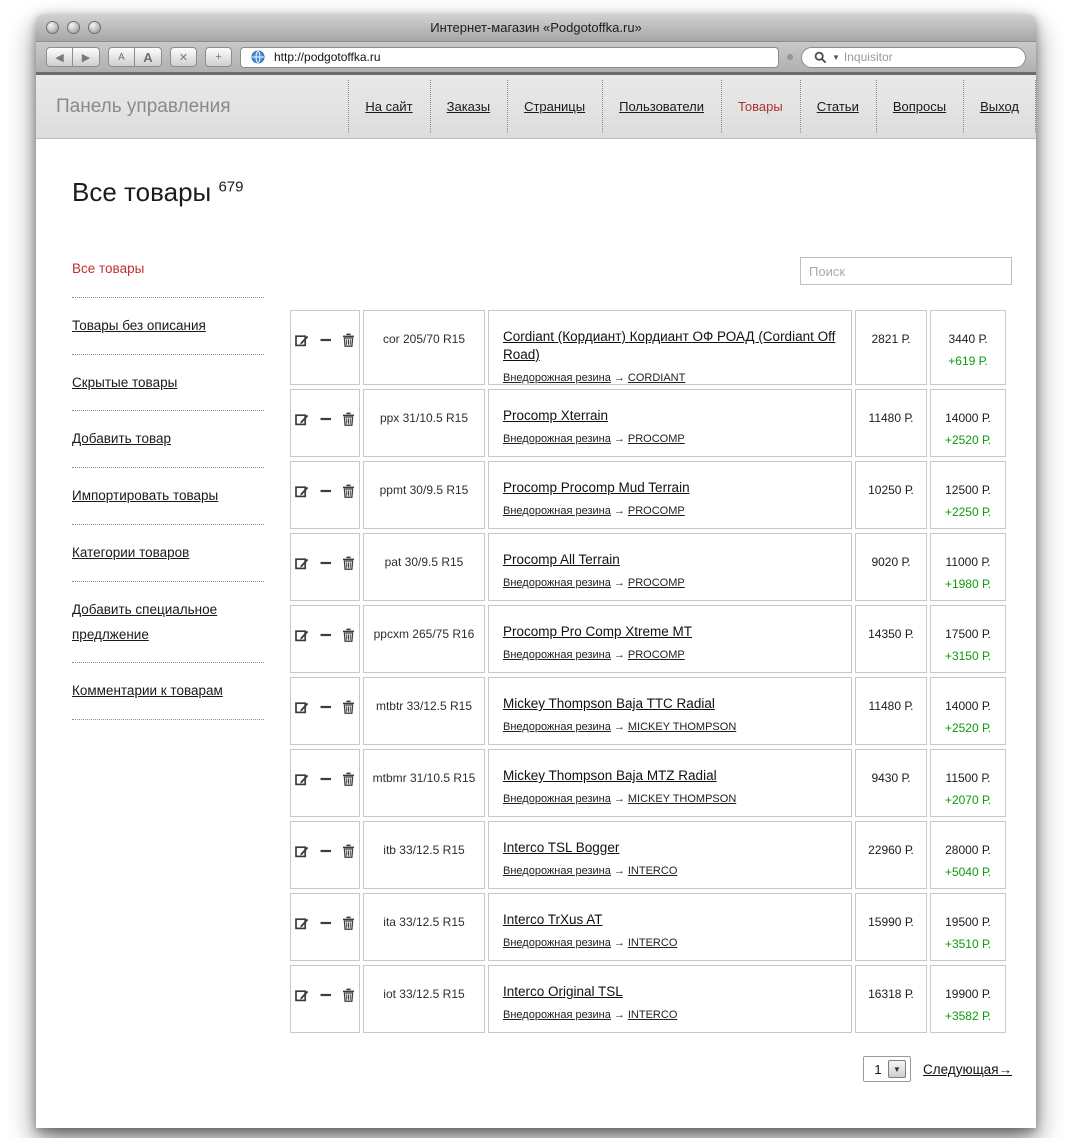  What do you see at coordinates (837, 106) in the screenshot?
I see `nav-item-статьи: Статьи` at bounding box center [837, 106].